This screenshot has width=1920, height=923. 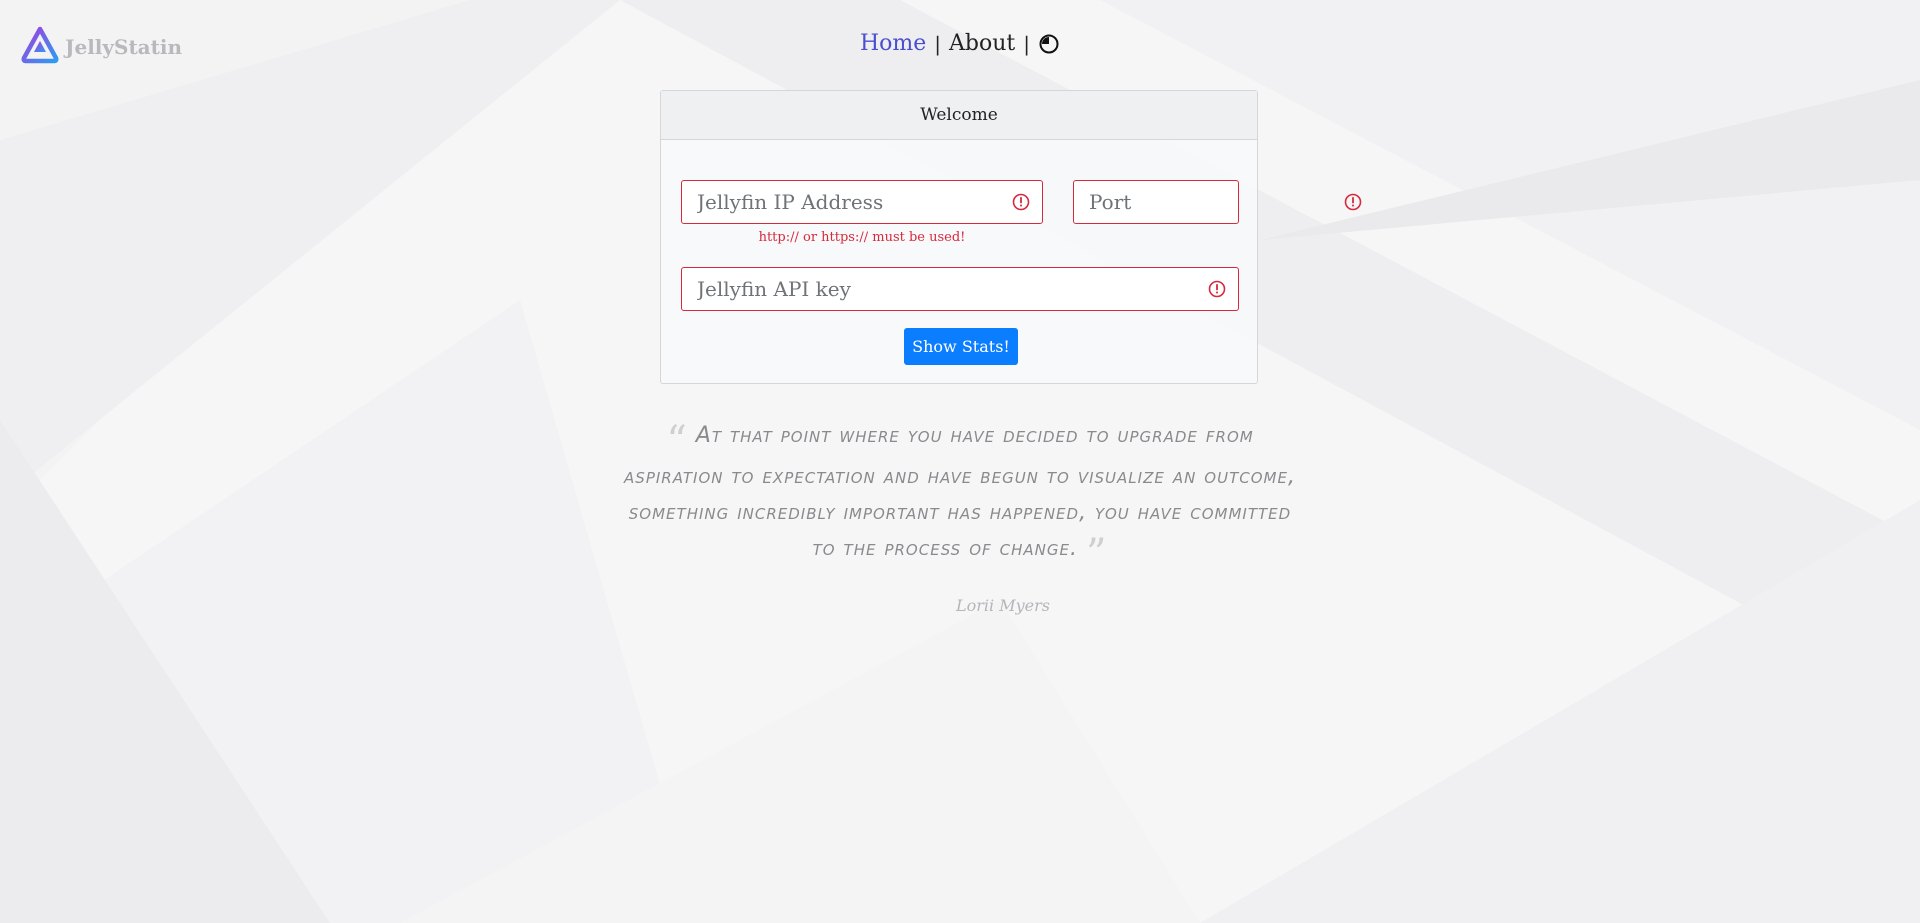 I want to click on top-nav: Home | About |, so click(x=960, y=43).